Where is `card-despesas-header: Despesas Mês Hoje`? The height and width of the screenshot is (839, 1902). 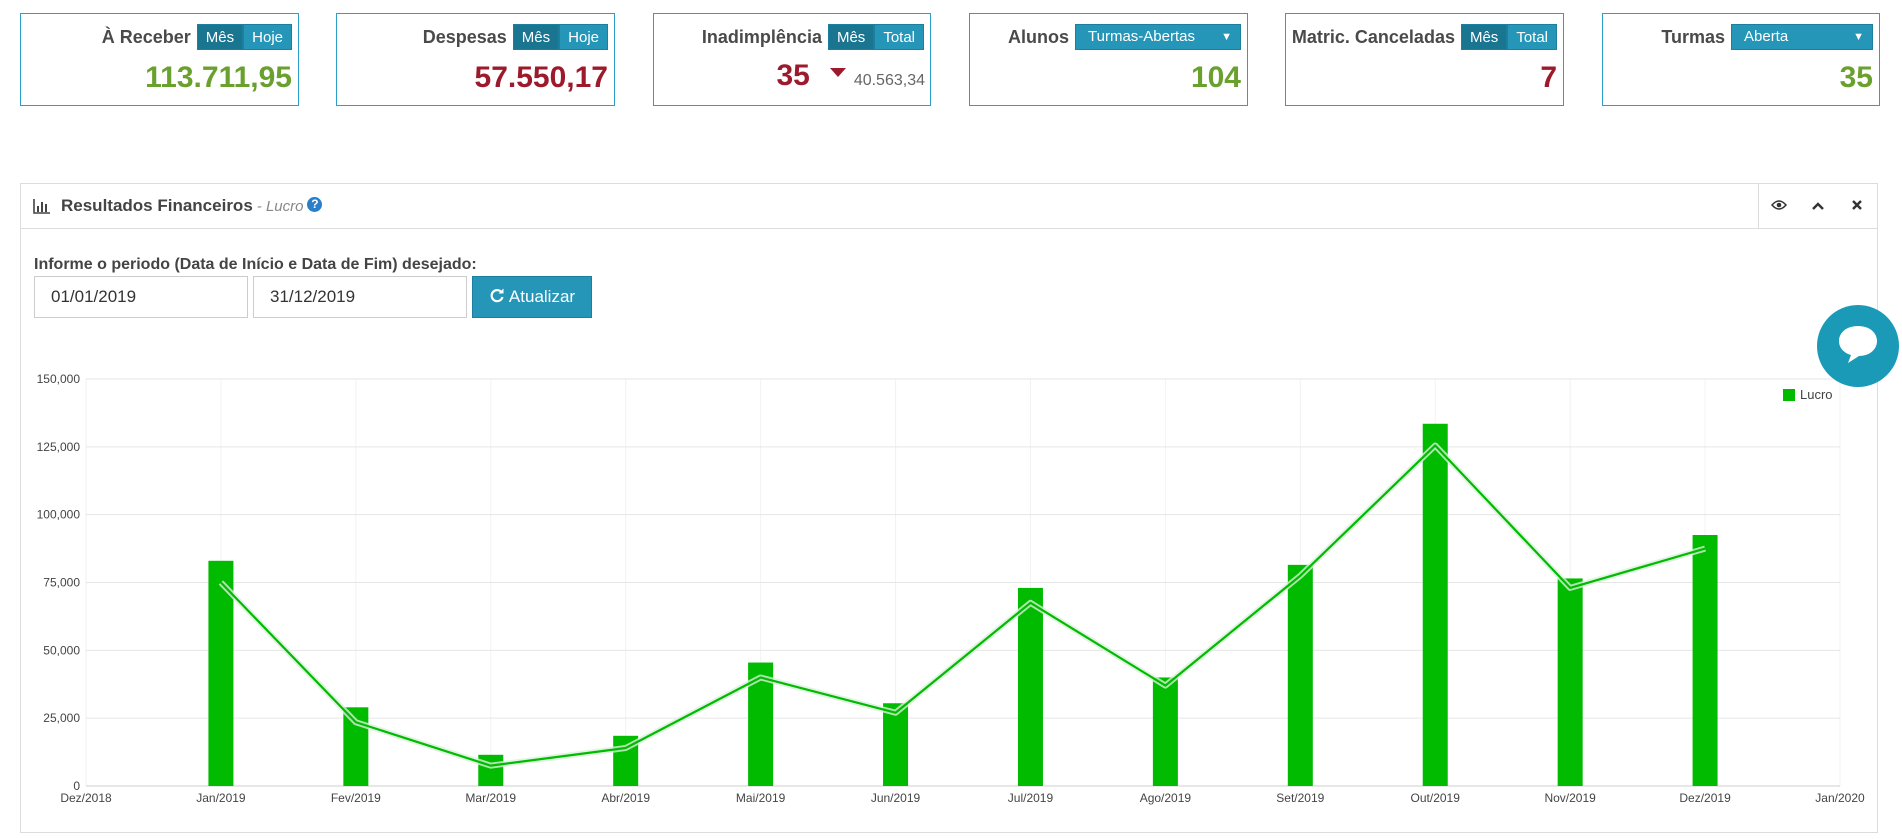 card-despesas-header: Despesas Mês Hoje is located at coordinates (515, 37).